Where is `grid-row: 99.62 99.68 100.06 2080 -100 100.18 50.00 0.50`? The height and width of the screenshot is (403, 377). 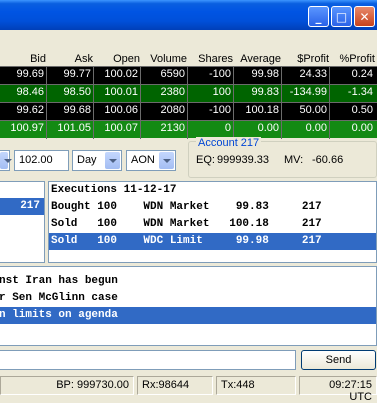
grid-row: 99.62 99.68 100.06 2080 -100 100.18 50.00 0.50 is located at coordinates (188, 111).